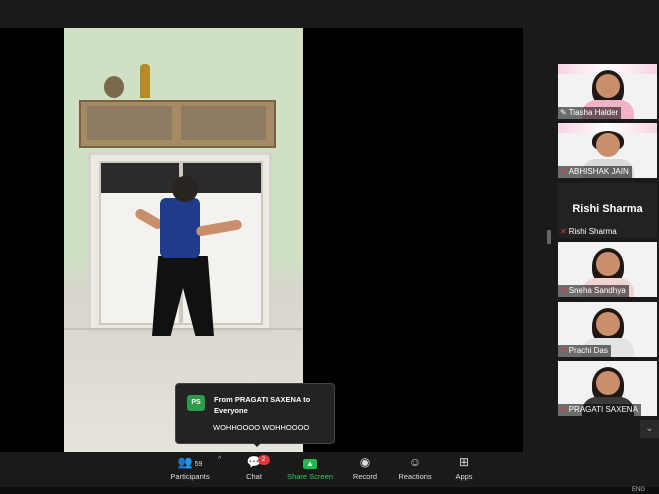 The height and width of the screenshot is (494, 659). What do you see at coordinates (310, 462) in the screenshot?
I see `share-screen-icon: ▲` at bounding box center [310, 462].